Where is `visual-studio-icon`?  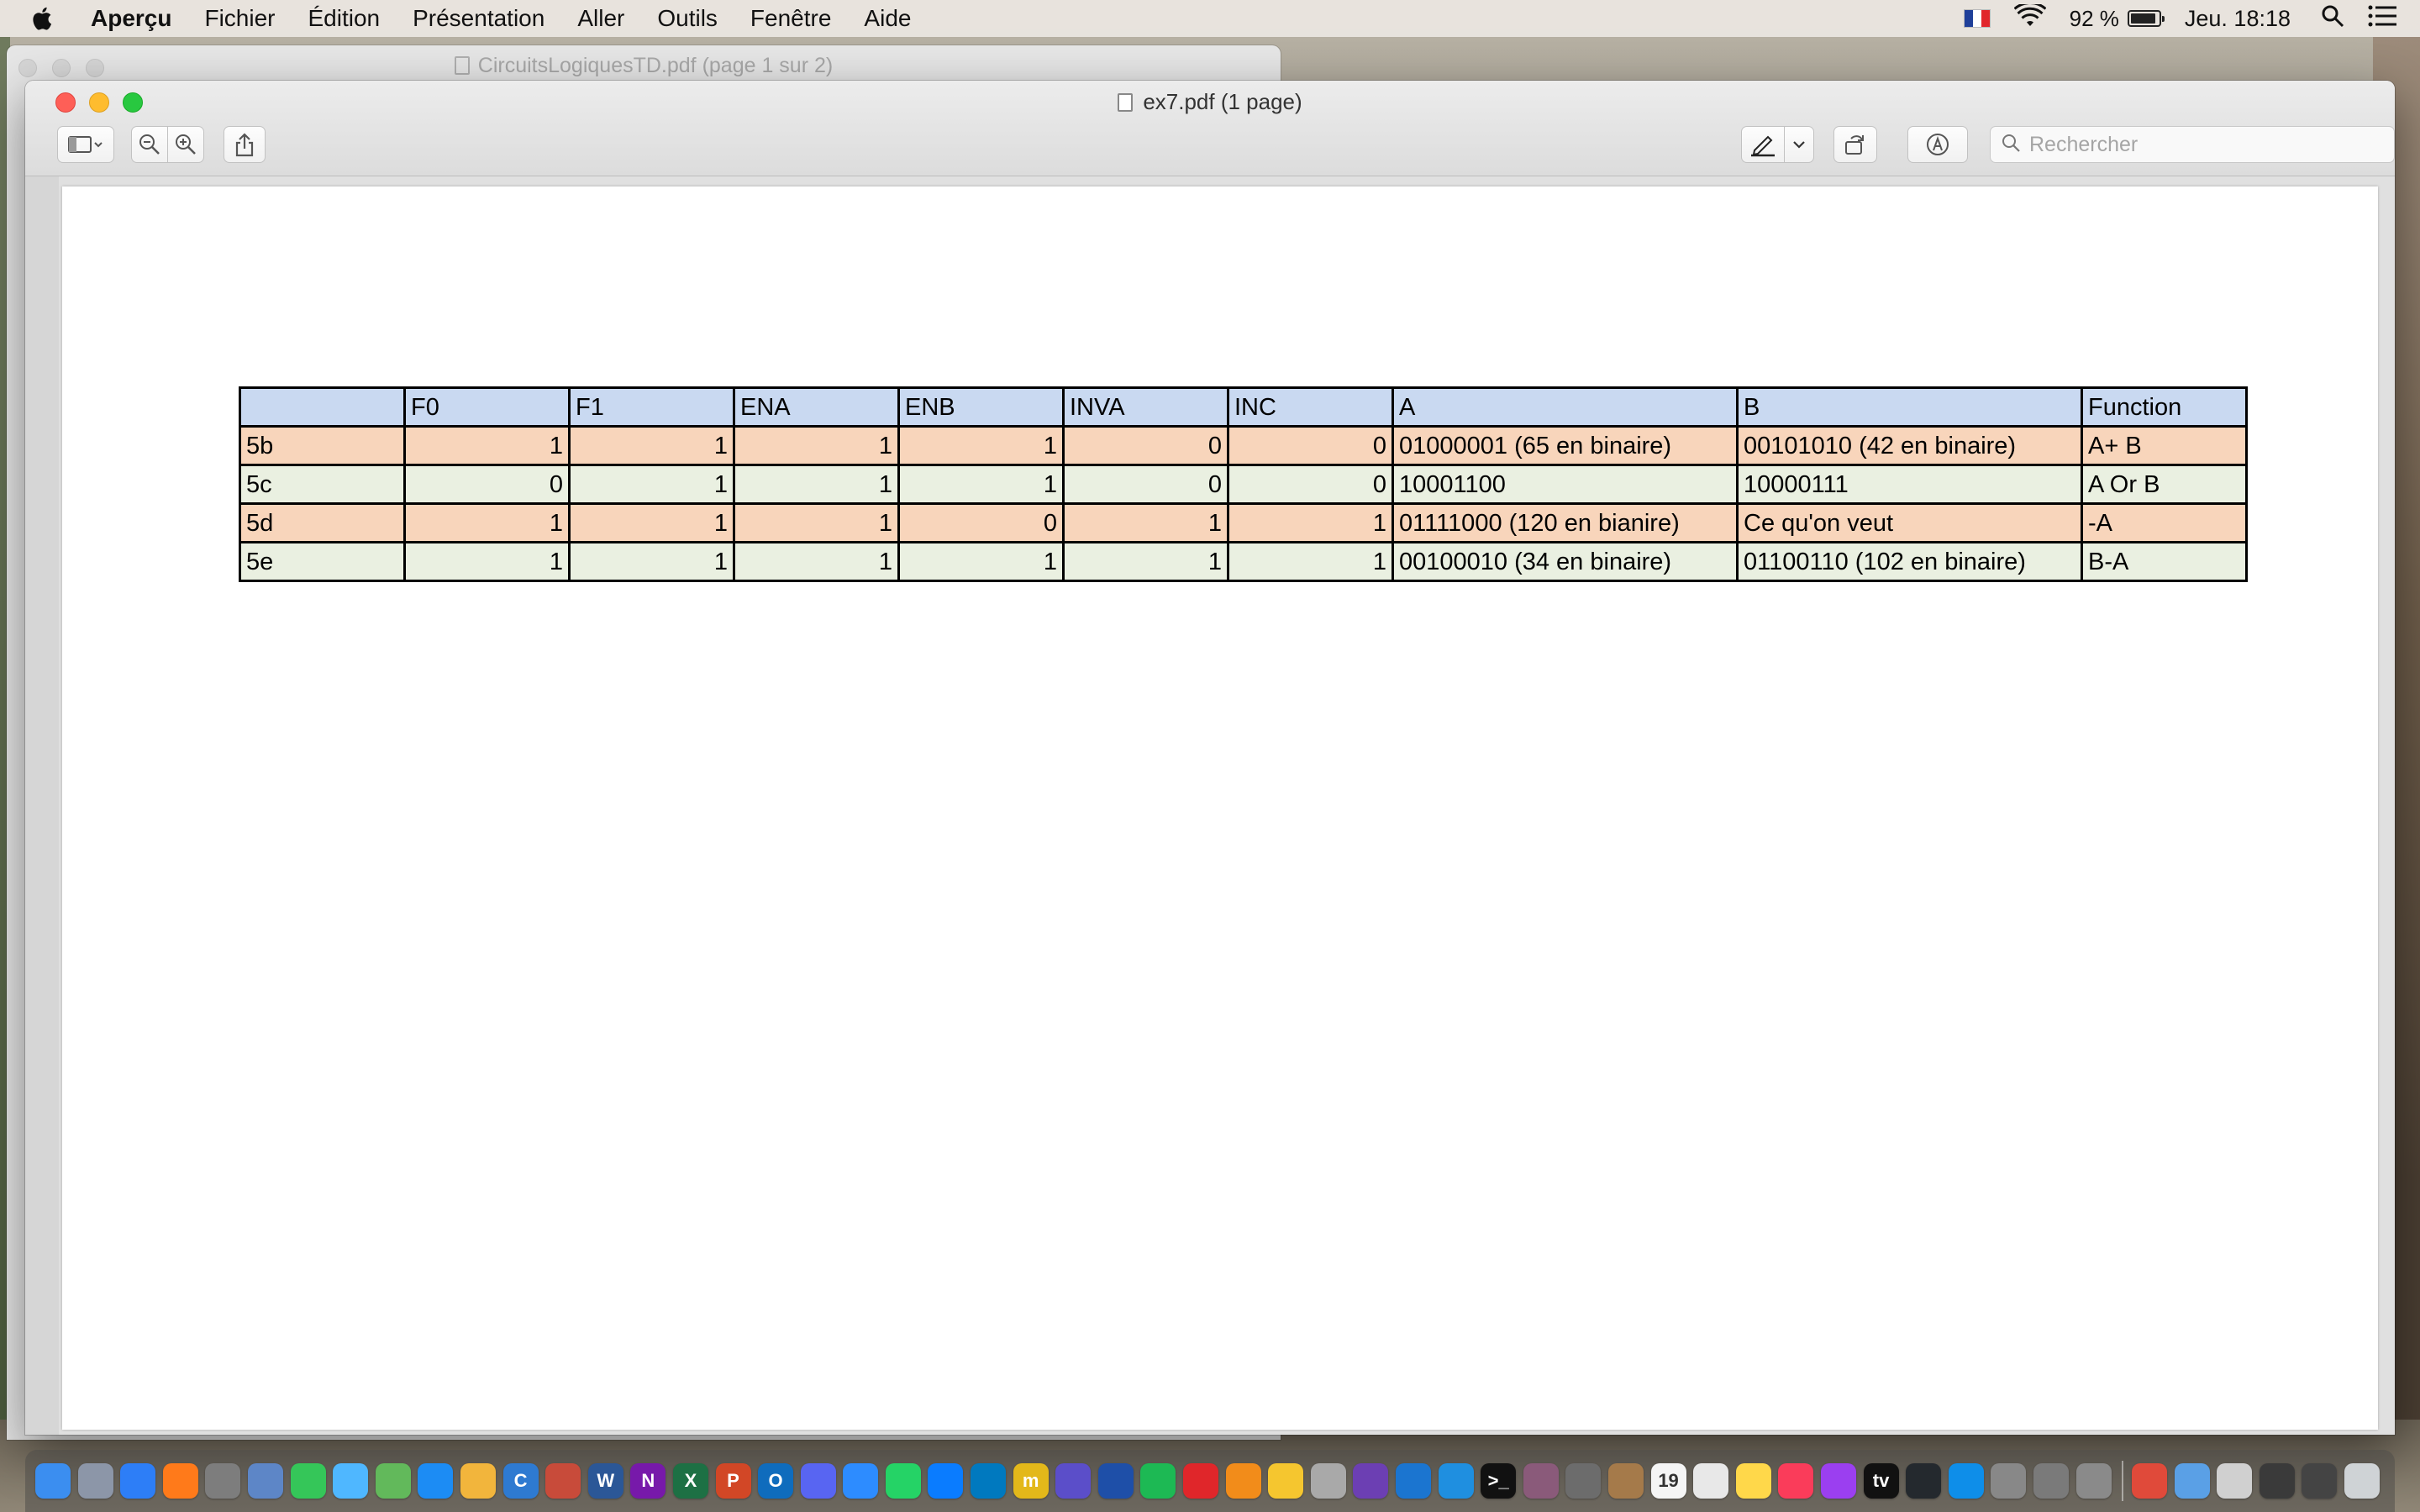 visual-studio-icon is located at coordinates (1371, 1481).